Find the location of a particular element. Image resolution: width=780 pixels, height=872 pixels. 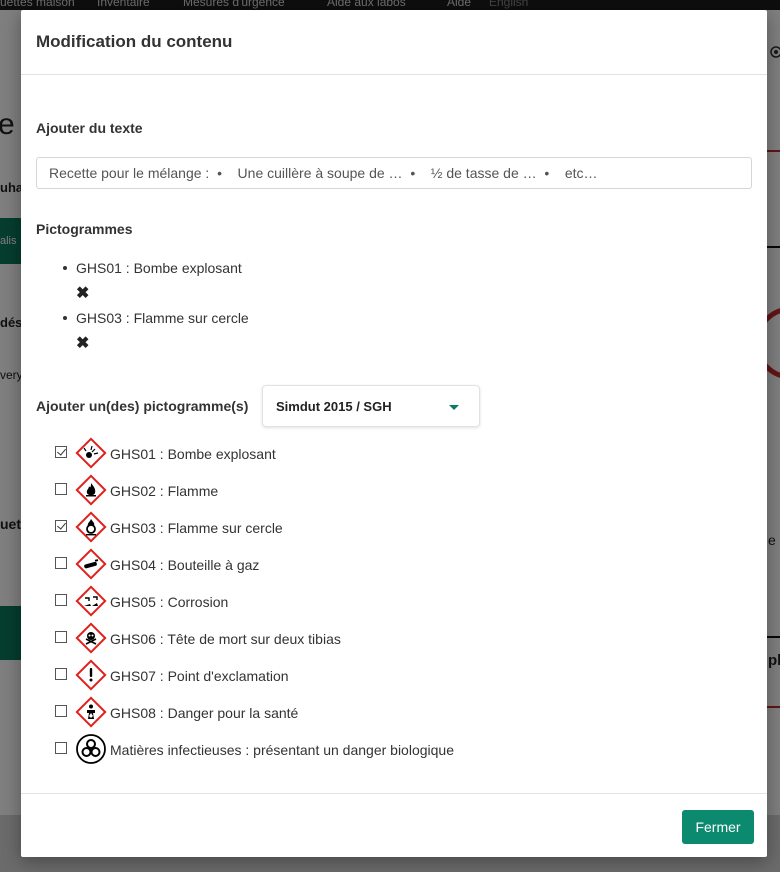

choice-label: GHS03 : Flamme sur cercle is located at coordinates (196, 528).